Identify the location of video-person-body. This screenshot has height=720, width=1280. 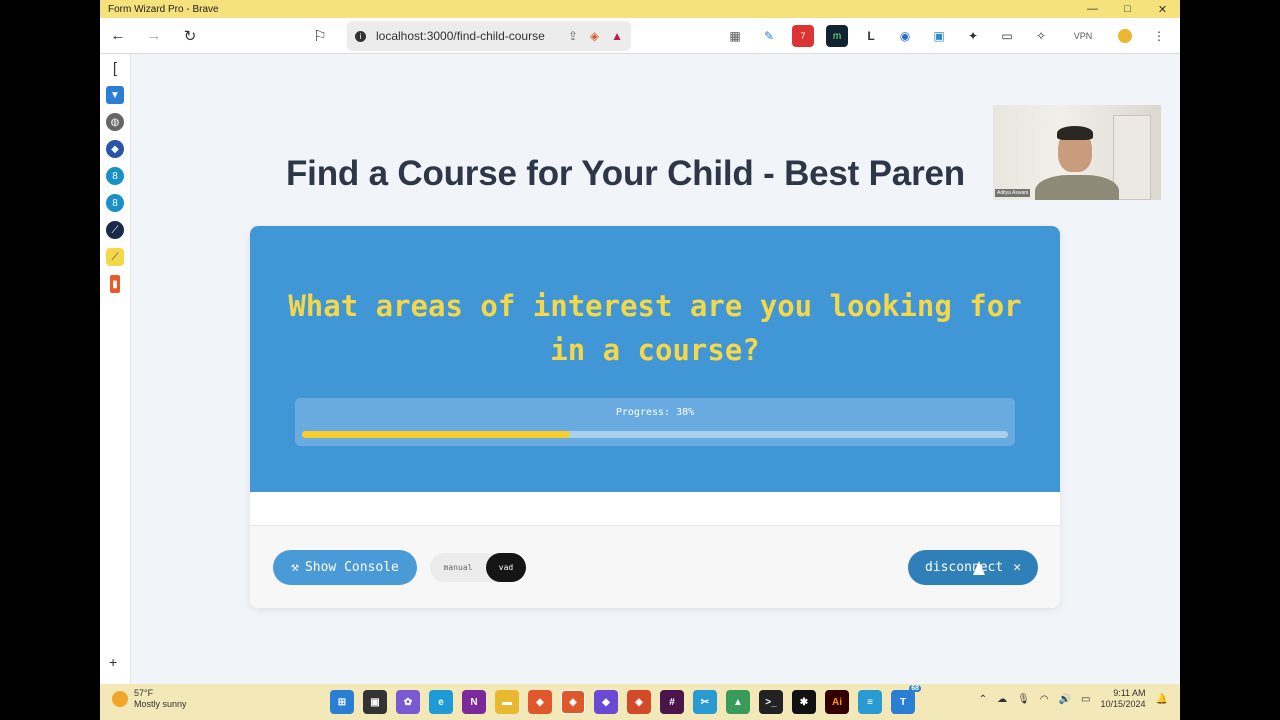
(1077, 187).